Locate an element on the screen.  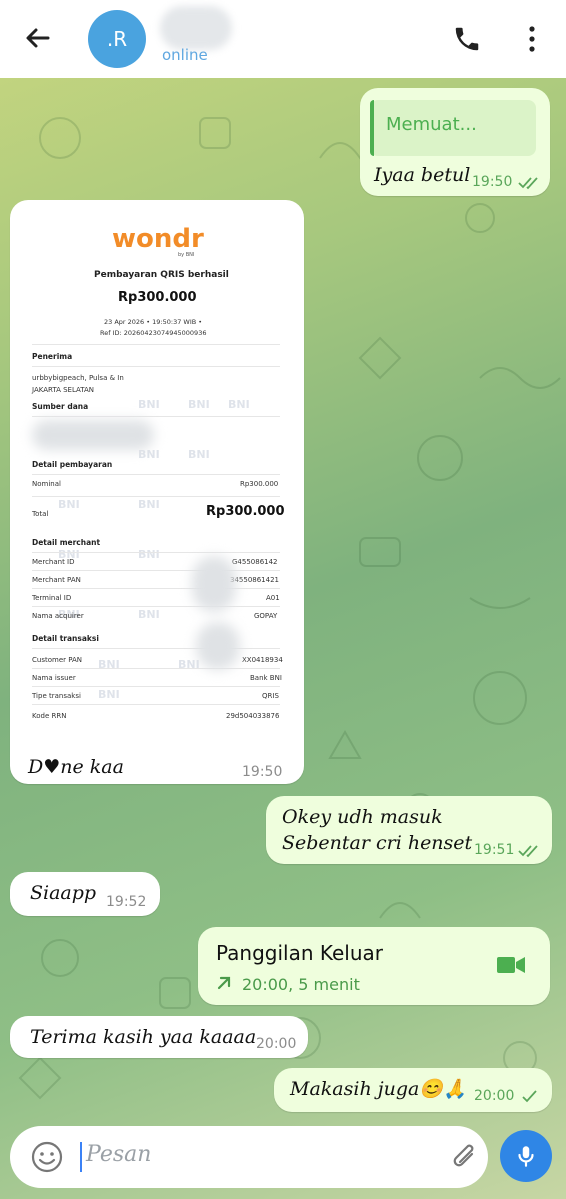
message-caption: D♥ne kaa is located at coordinates (76, 767).